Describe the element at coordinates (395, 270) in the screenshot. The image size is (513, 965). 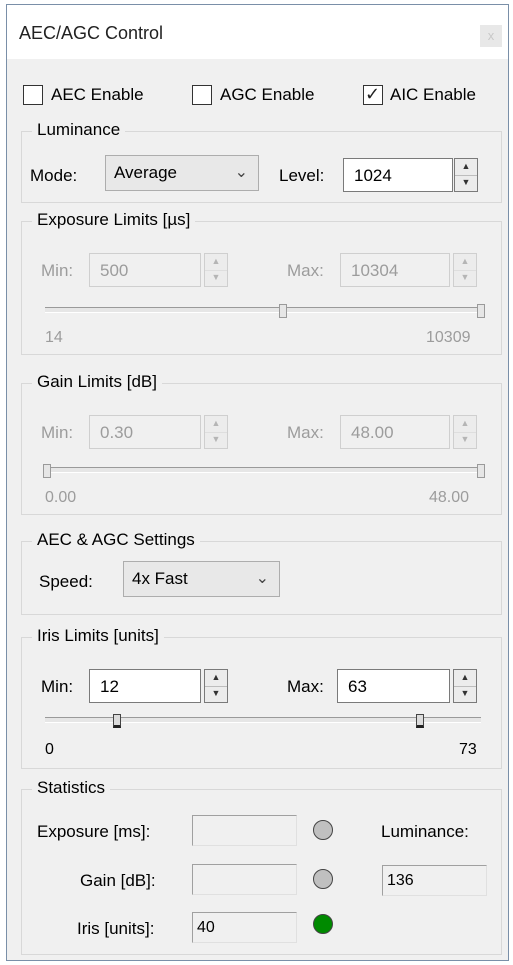
I see `exposure-max-input: 10304` at that location.